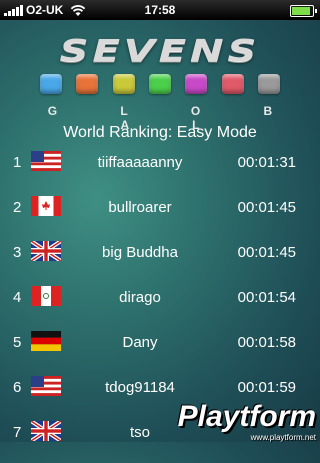  I want to click on player-name: Dany, so click(140, 342).